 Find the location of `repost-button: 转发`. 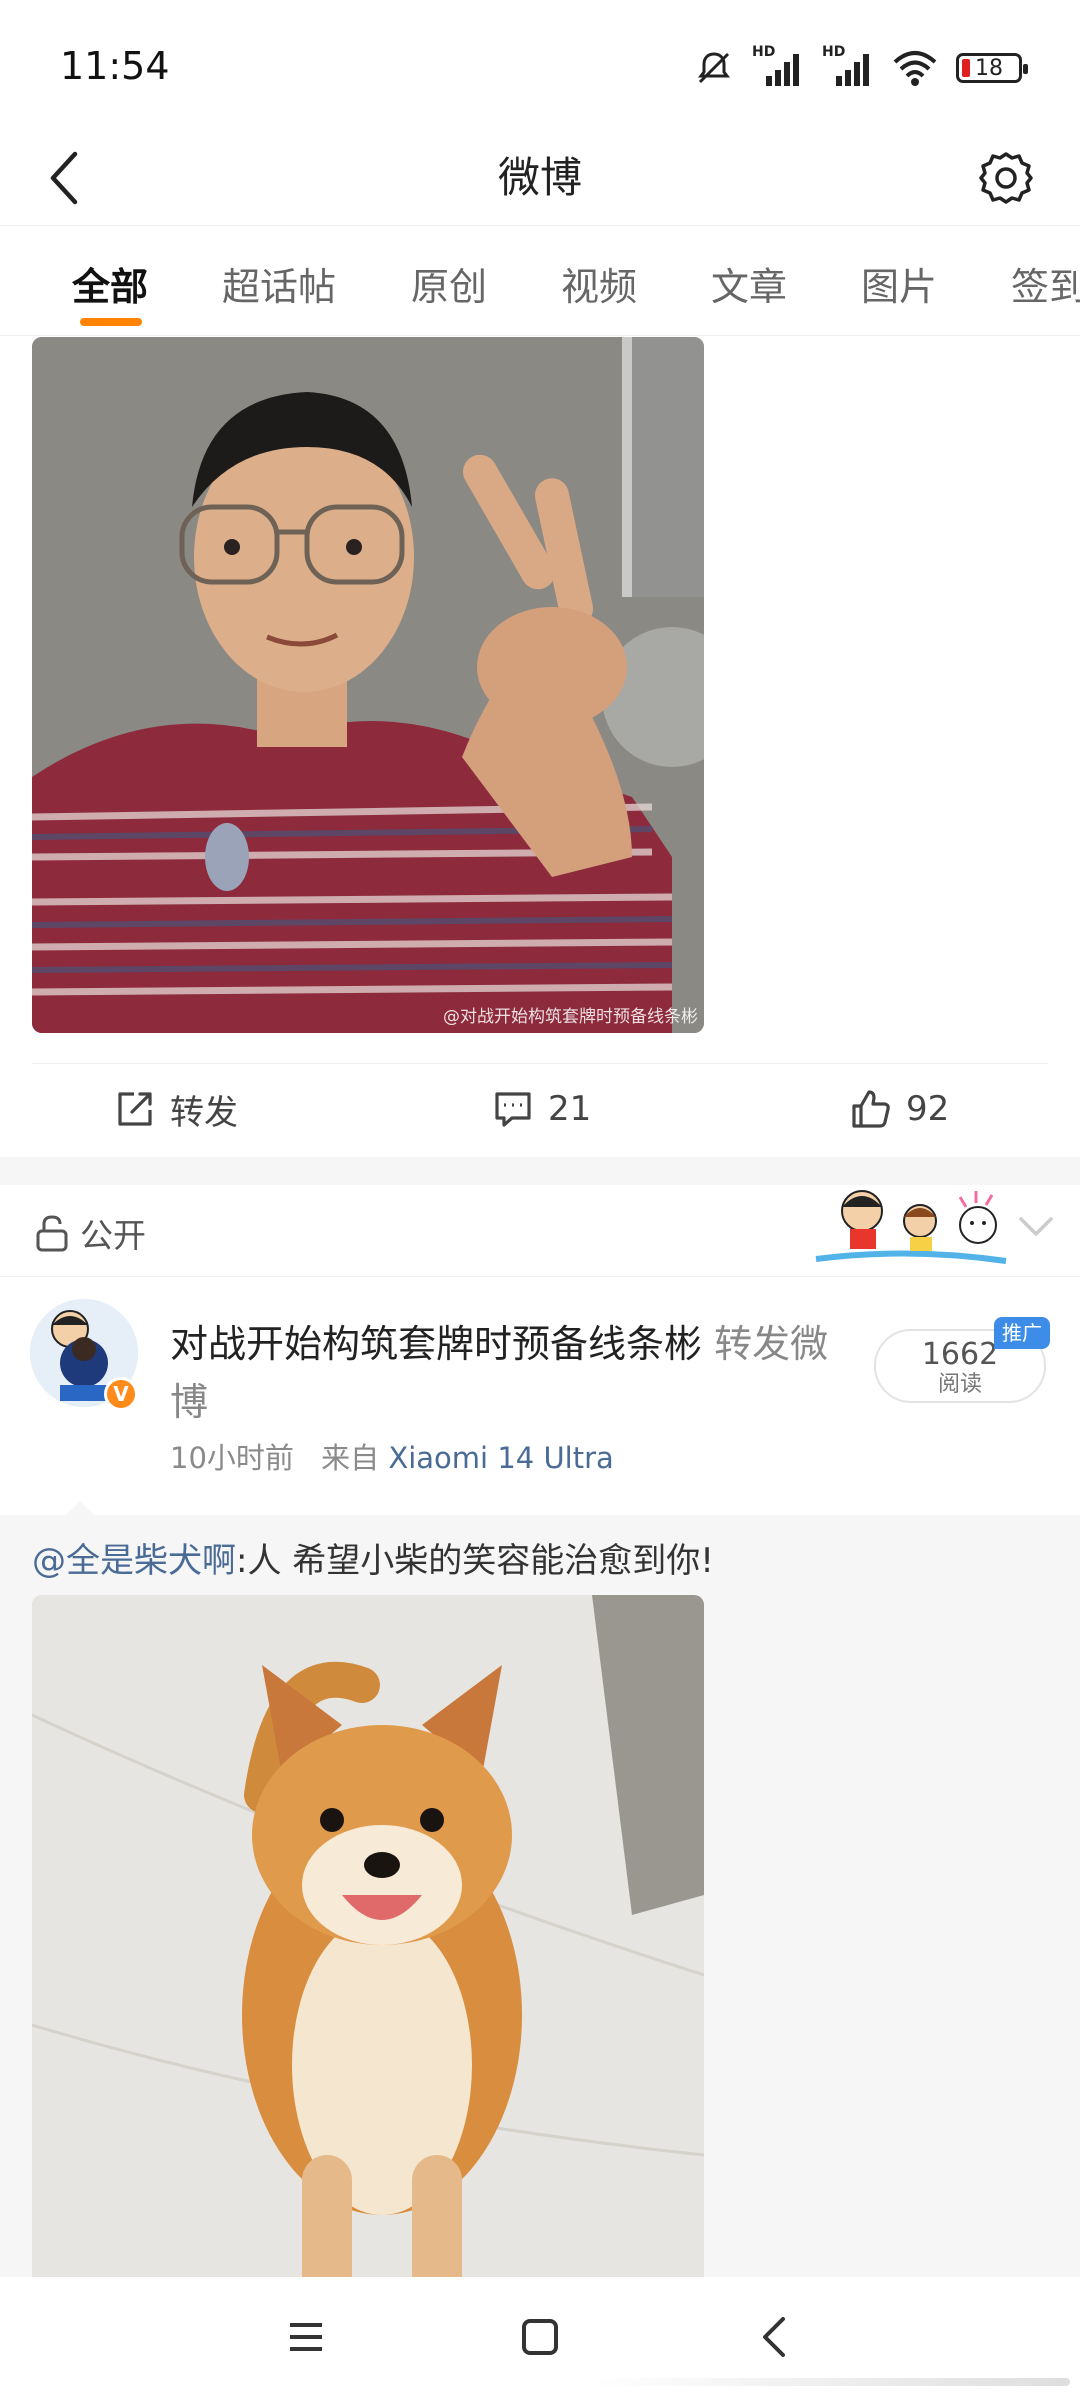

repost-button: 转发 is located at coordinates (176, 1109).